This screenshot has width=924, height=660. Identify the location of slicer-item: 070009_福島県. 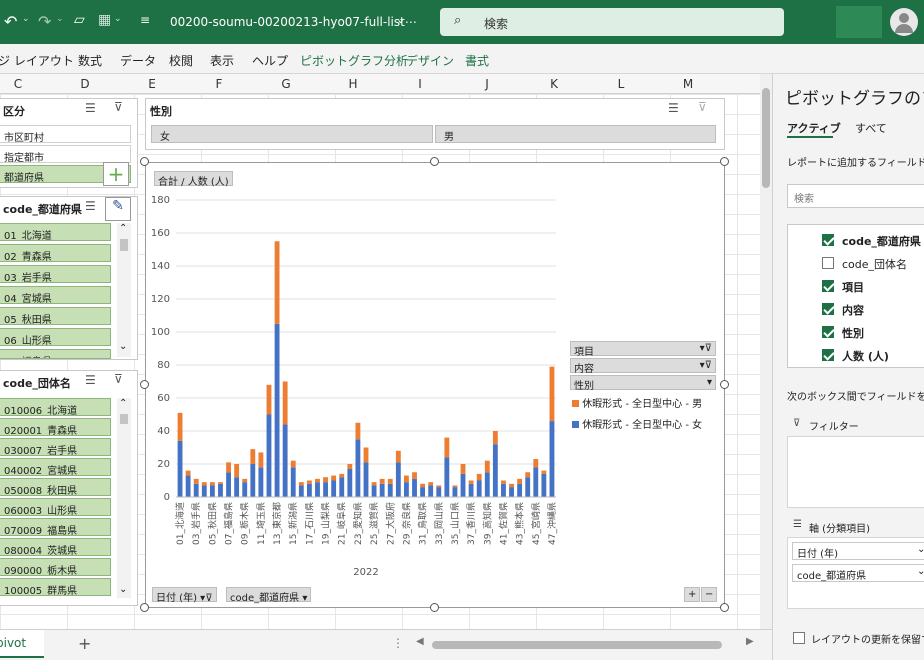
(55, 527).